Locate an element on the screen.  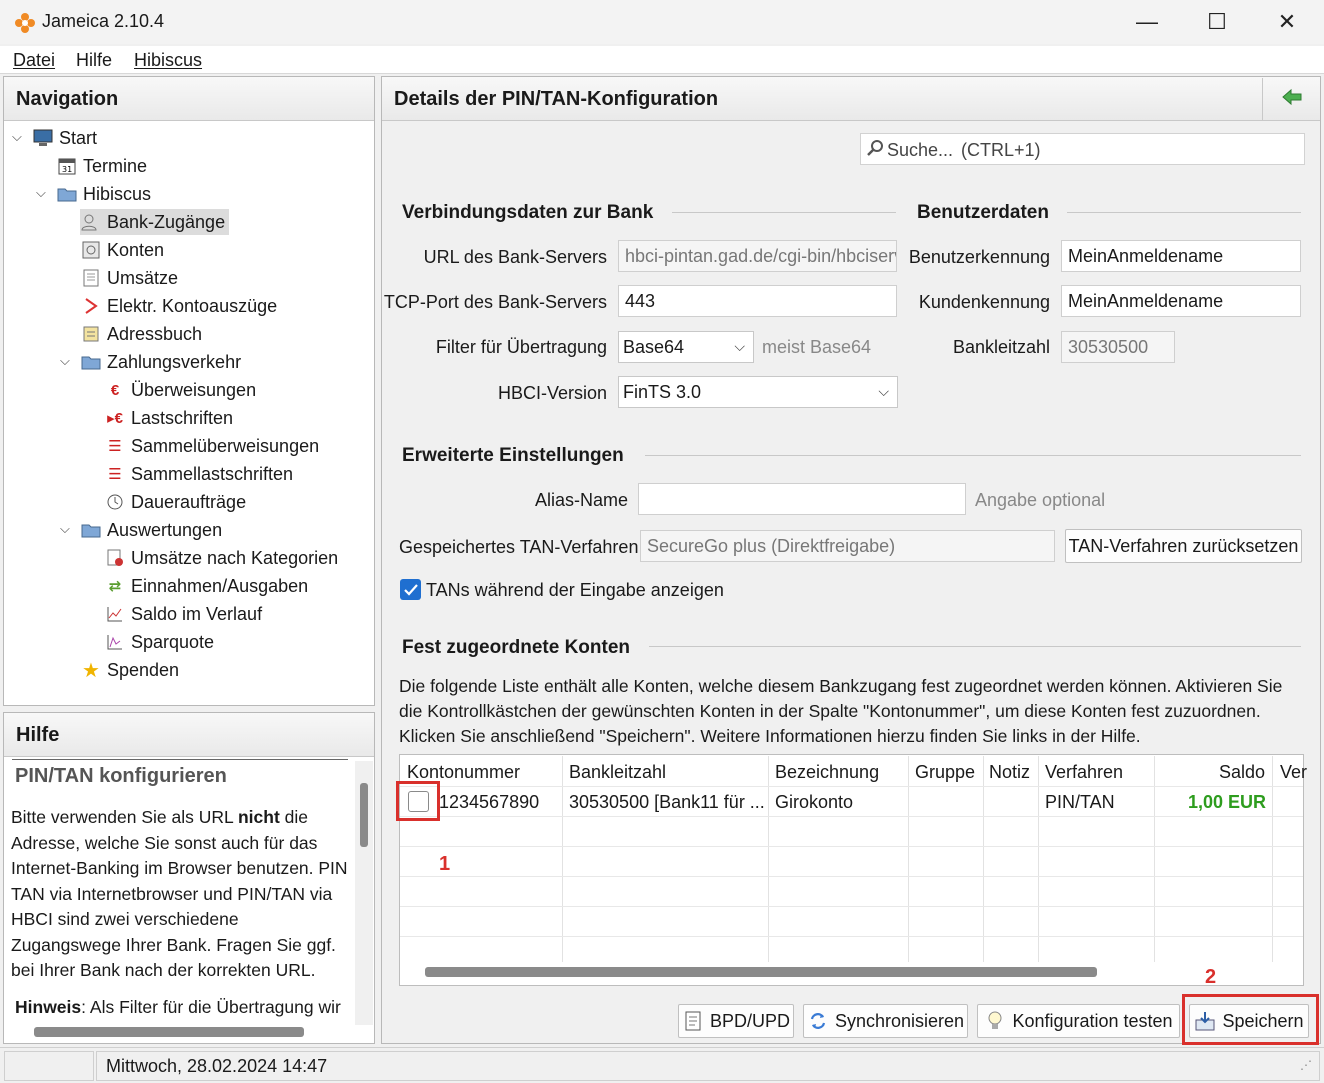
accounts-divider is located at coordinates (975, 646).